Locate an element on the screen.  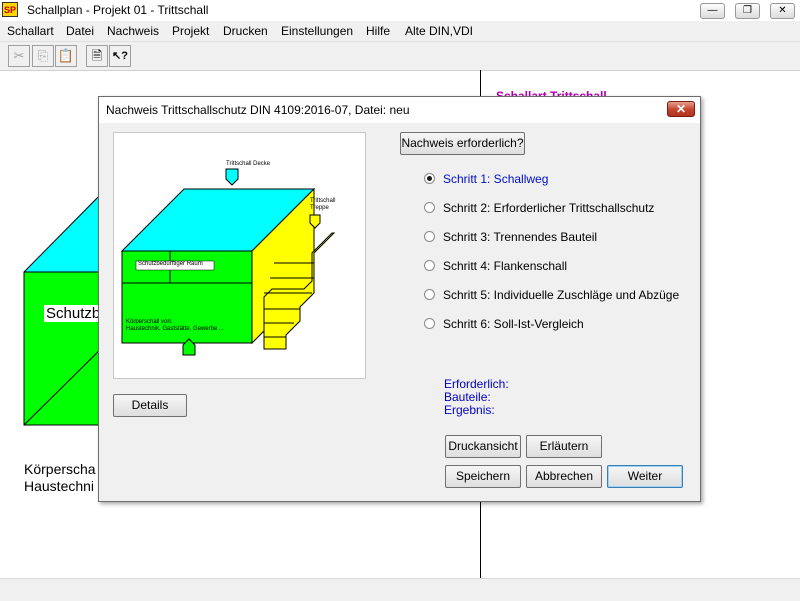
ceiling-arrow is located at coordinates (232, 177).